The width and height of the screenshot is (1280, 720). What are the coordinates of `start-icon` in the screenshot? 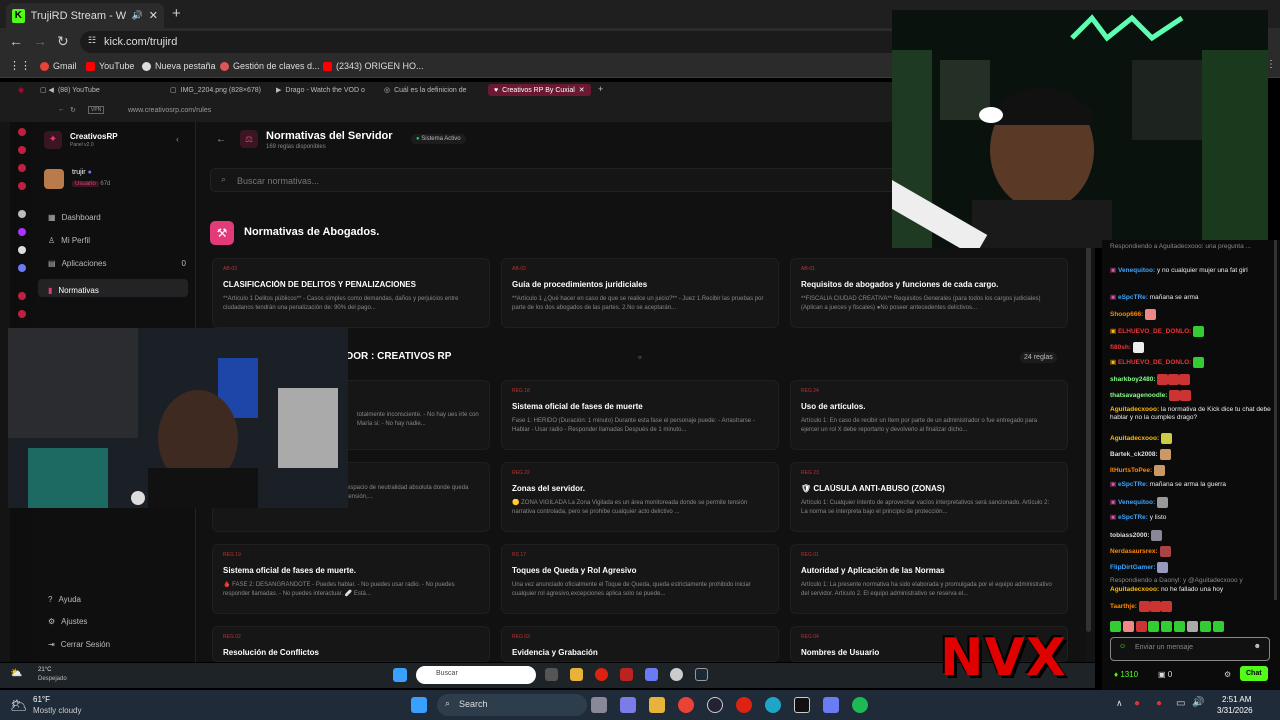 It's located at (419, 705).